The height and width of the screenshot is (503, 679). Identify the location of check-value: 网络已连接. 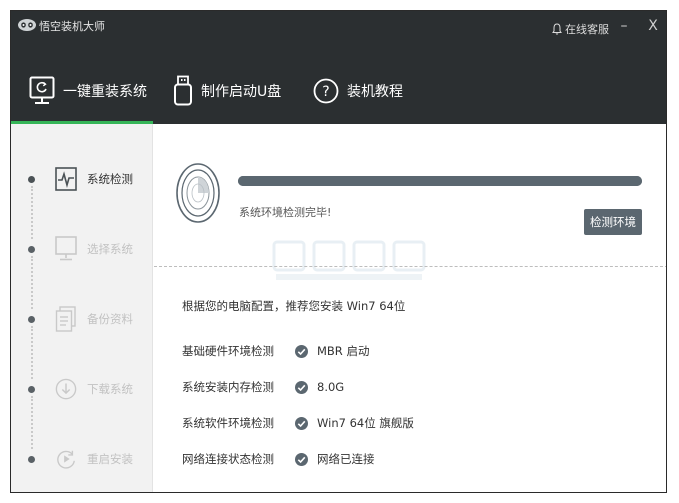
(346, 459).